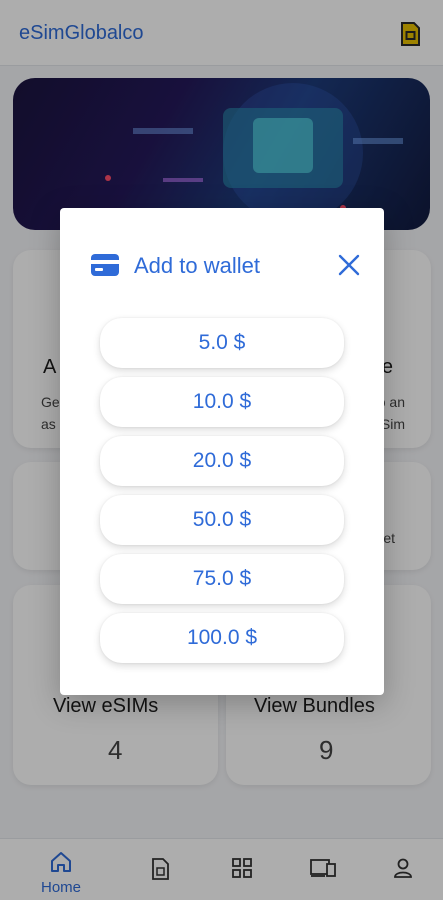 The height and width of the screenshot is (900, 443). I want to click on amount-button: 20.0 $, so click(222, 461).